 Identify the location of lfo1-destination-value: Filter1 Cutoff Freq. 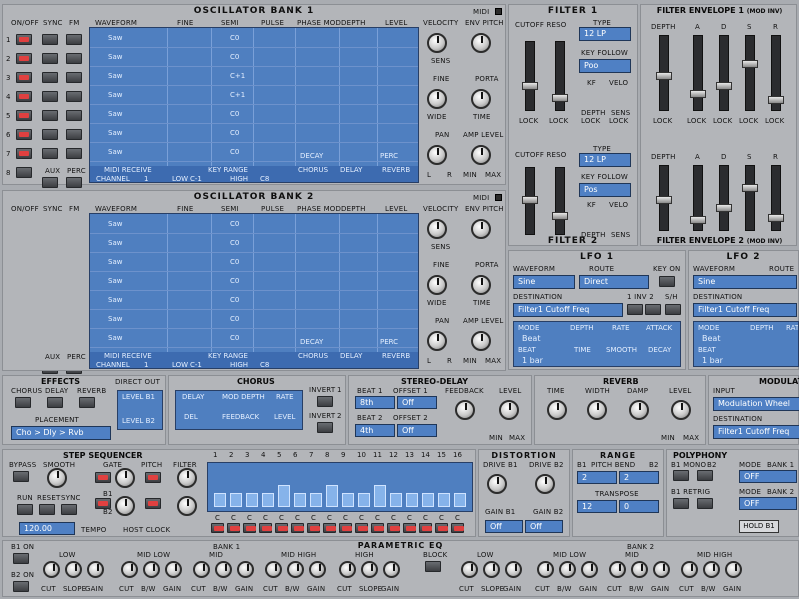
(568, 310).